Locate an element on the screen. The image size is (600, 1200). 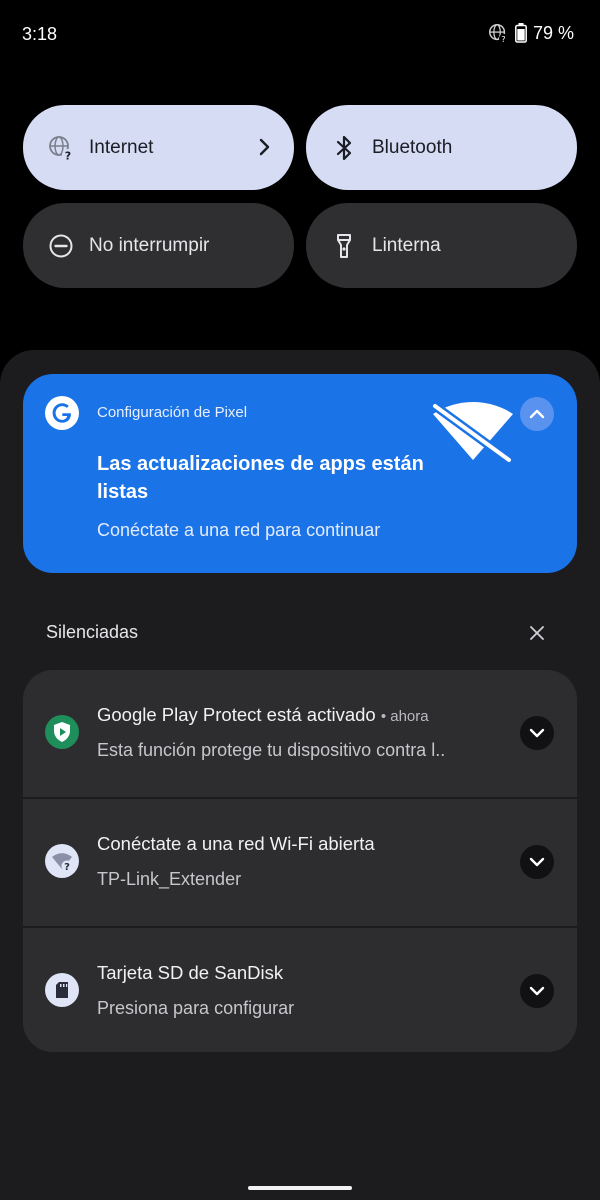
battery-percentage: 79 % is located at coordinates (553, 32).